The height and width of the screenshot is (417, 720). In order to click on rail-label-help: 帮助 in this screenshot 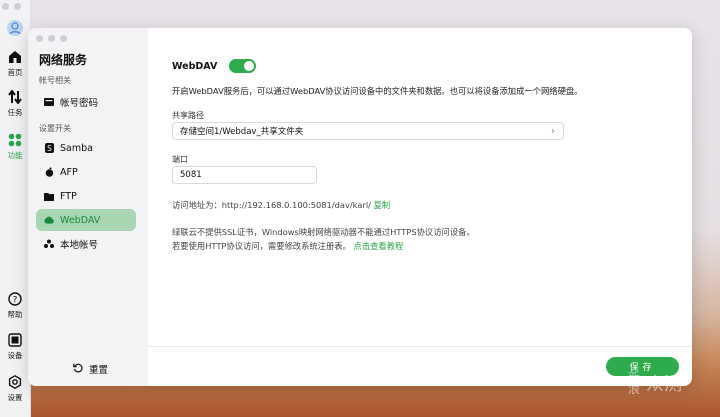, I will do `click(15, 314)`.